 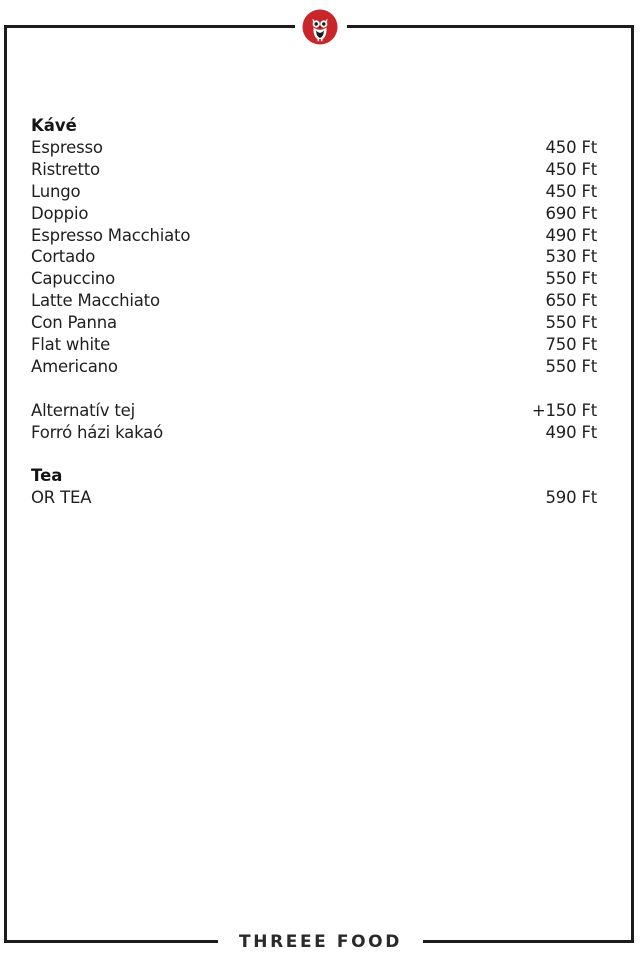 I want to click on frame-top-right-line, so click(x=490, y=26).